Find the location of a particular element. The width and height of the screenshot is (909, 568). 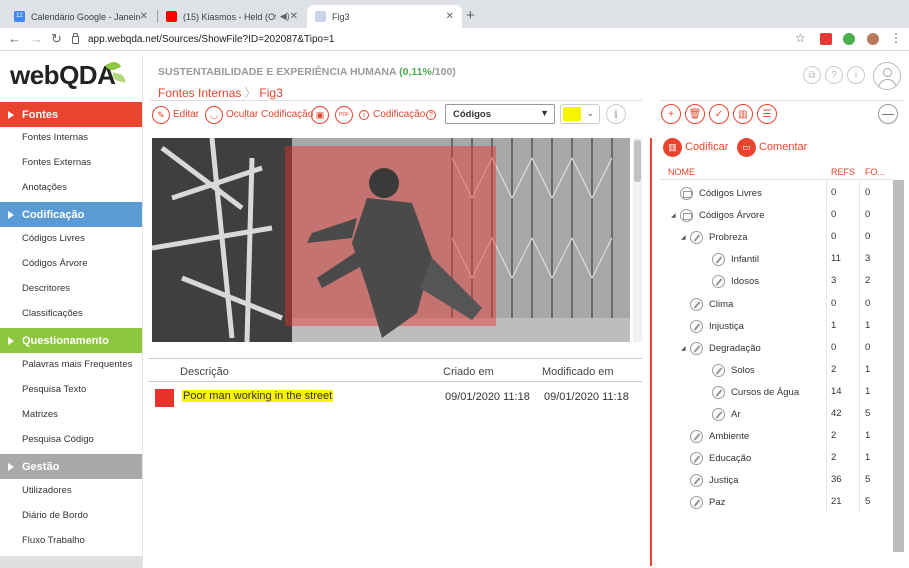

copy-icon: ⧉ is located at coordinates (812, 75).